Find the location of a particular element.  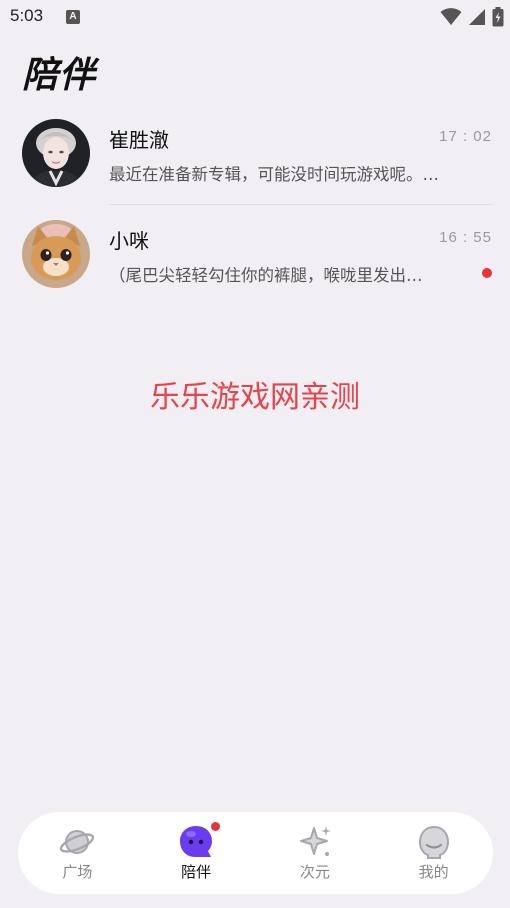

nav-item-plaza: 广场 is located at coordinates (77, 853).